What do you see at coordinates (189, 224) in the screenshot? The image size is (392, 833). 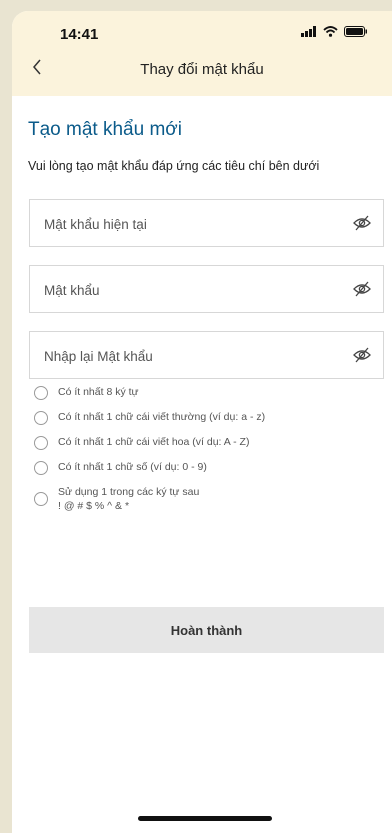 I see `current-password-input` at bounding box center [189, 224].